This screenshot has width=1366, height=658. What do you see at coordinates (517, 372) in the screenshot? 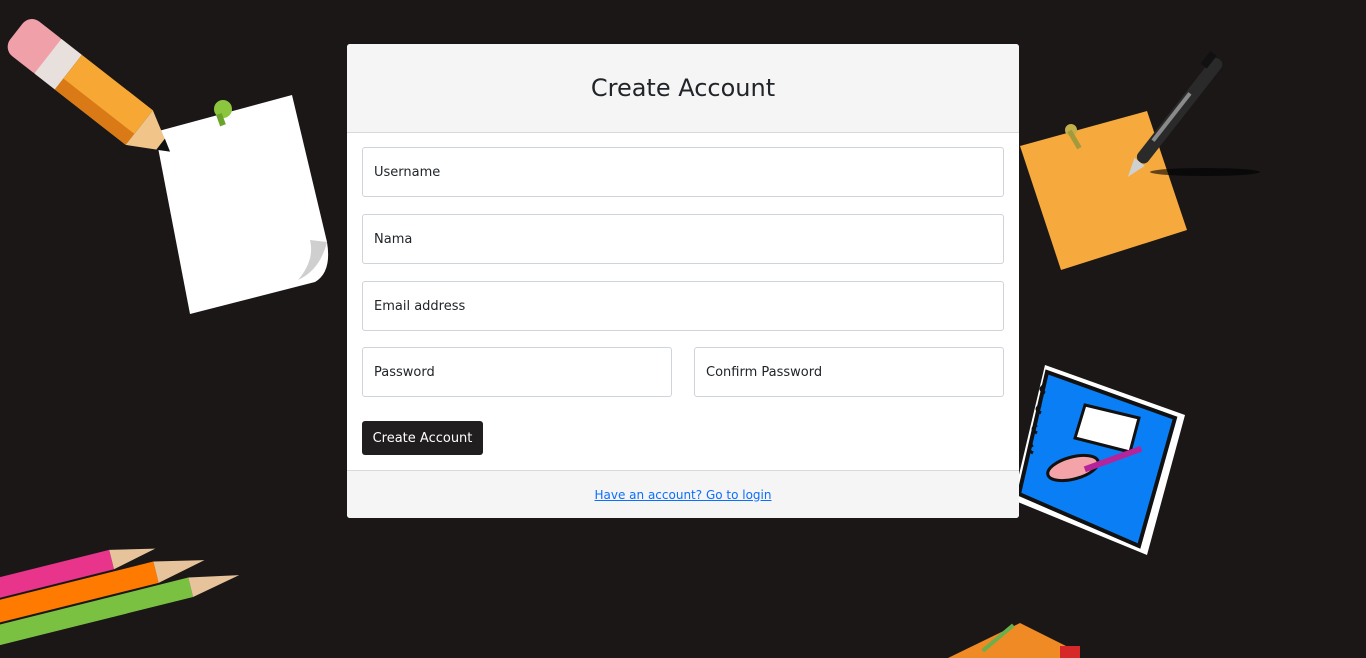
I see `password-field: Password` at bounding box center [517, 372].